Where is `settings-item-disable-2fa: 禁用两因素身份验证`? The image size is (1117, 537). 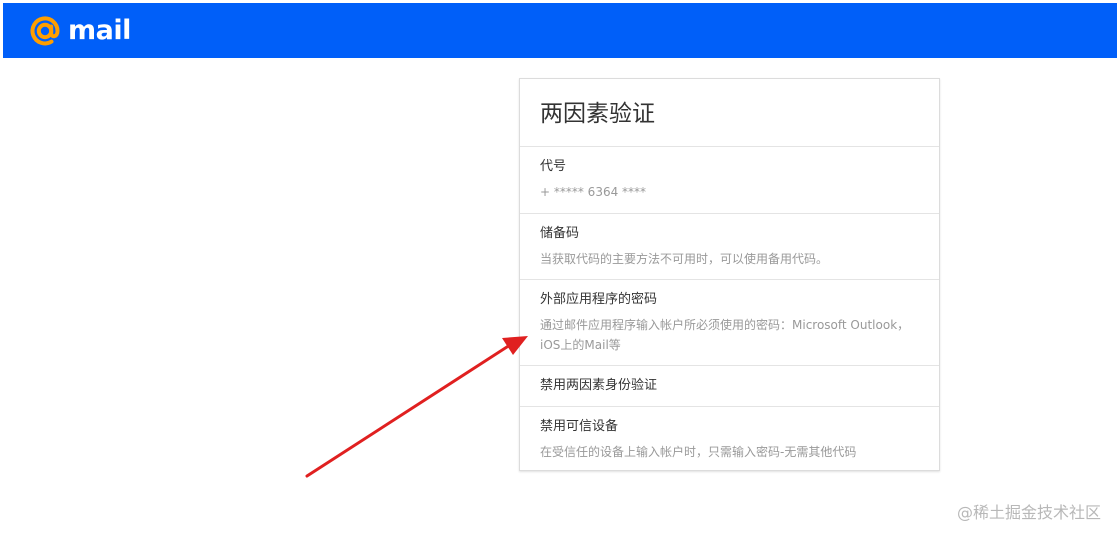
settings-item-disable-2fa: 禁用两因素身份验证 is located at coordinates (729, 386).